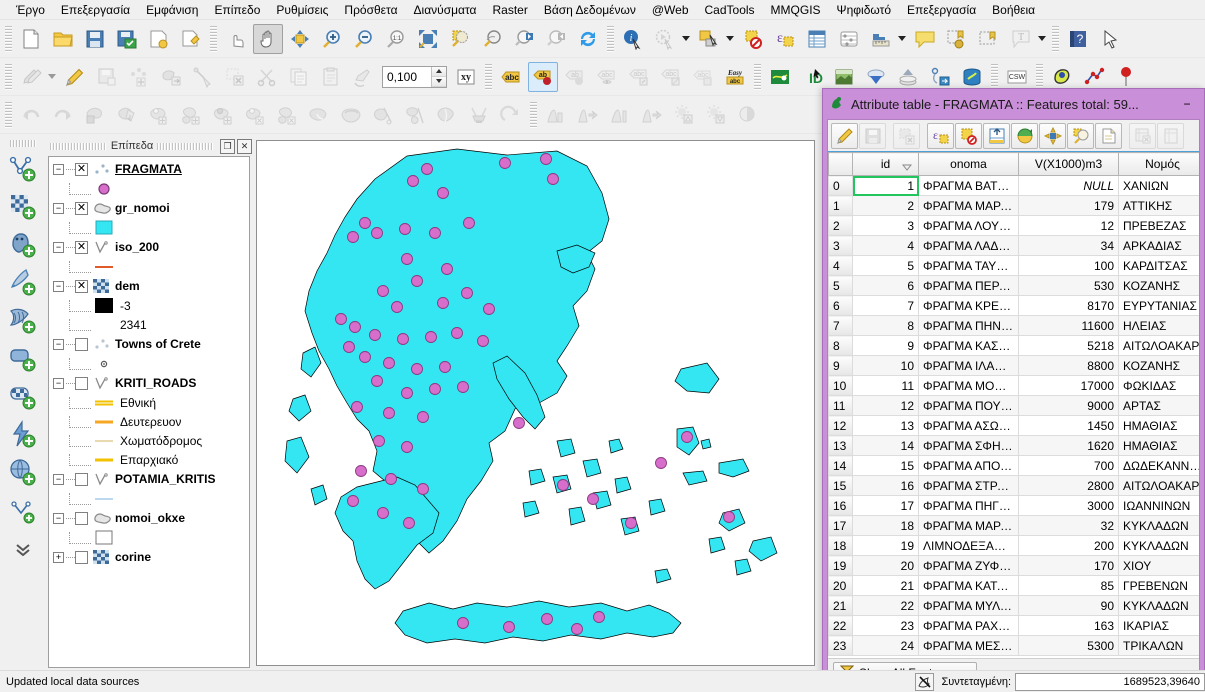 The height and width of the screenshot is (692, 1205). What do you see at coordinates (1068, 205) in the screenshot?
I see `cell-volume: 179` at bounding box center [1068, 205].